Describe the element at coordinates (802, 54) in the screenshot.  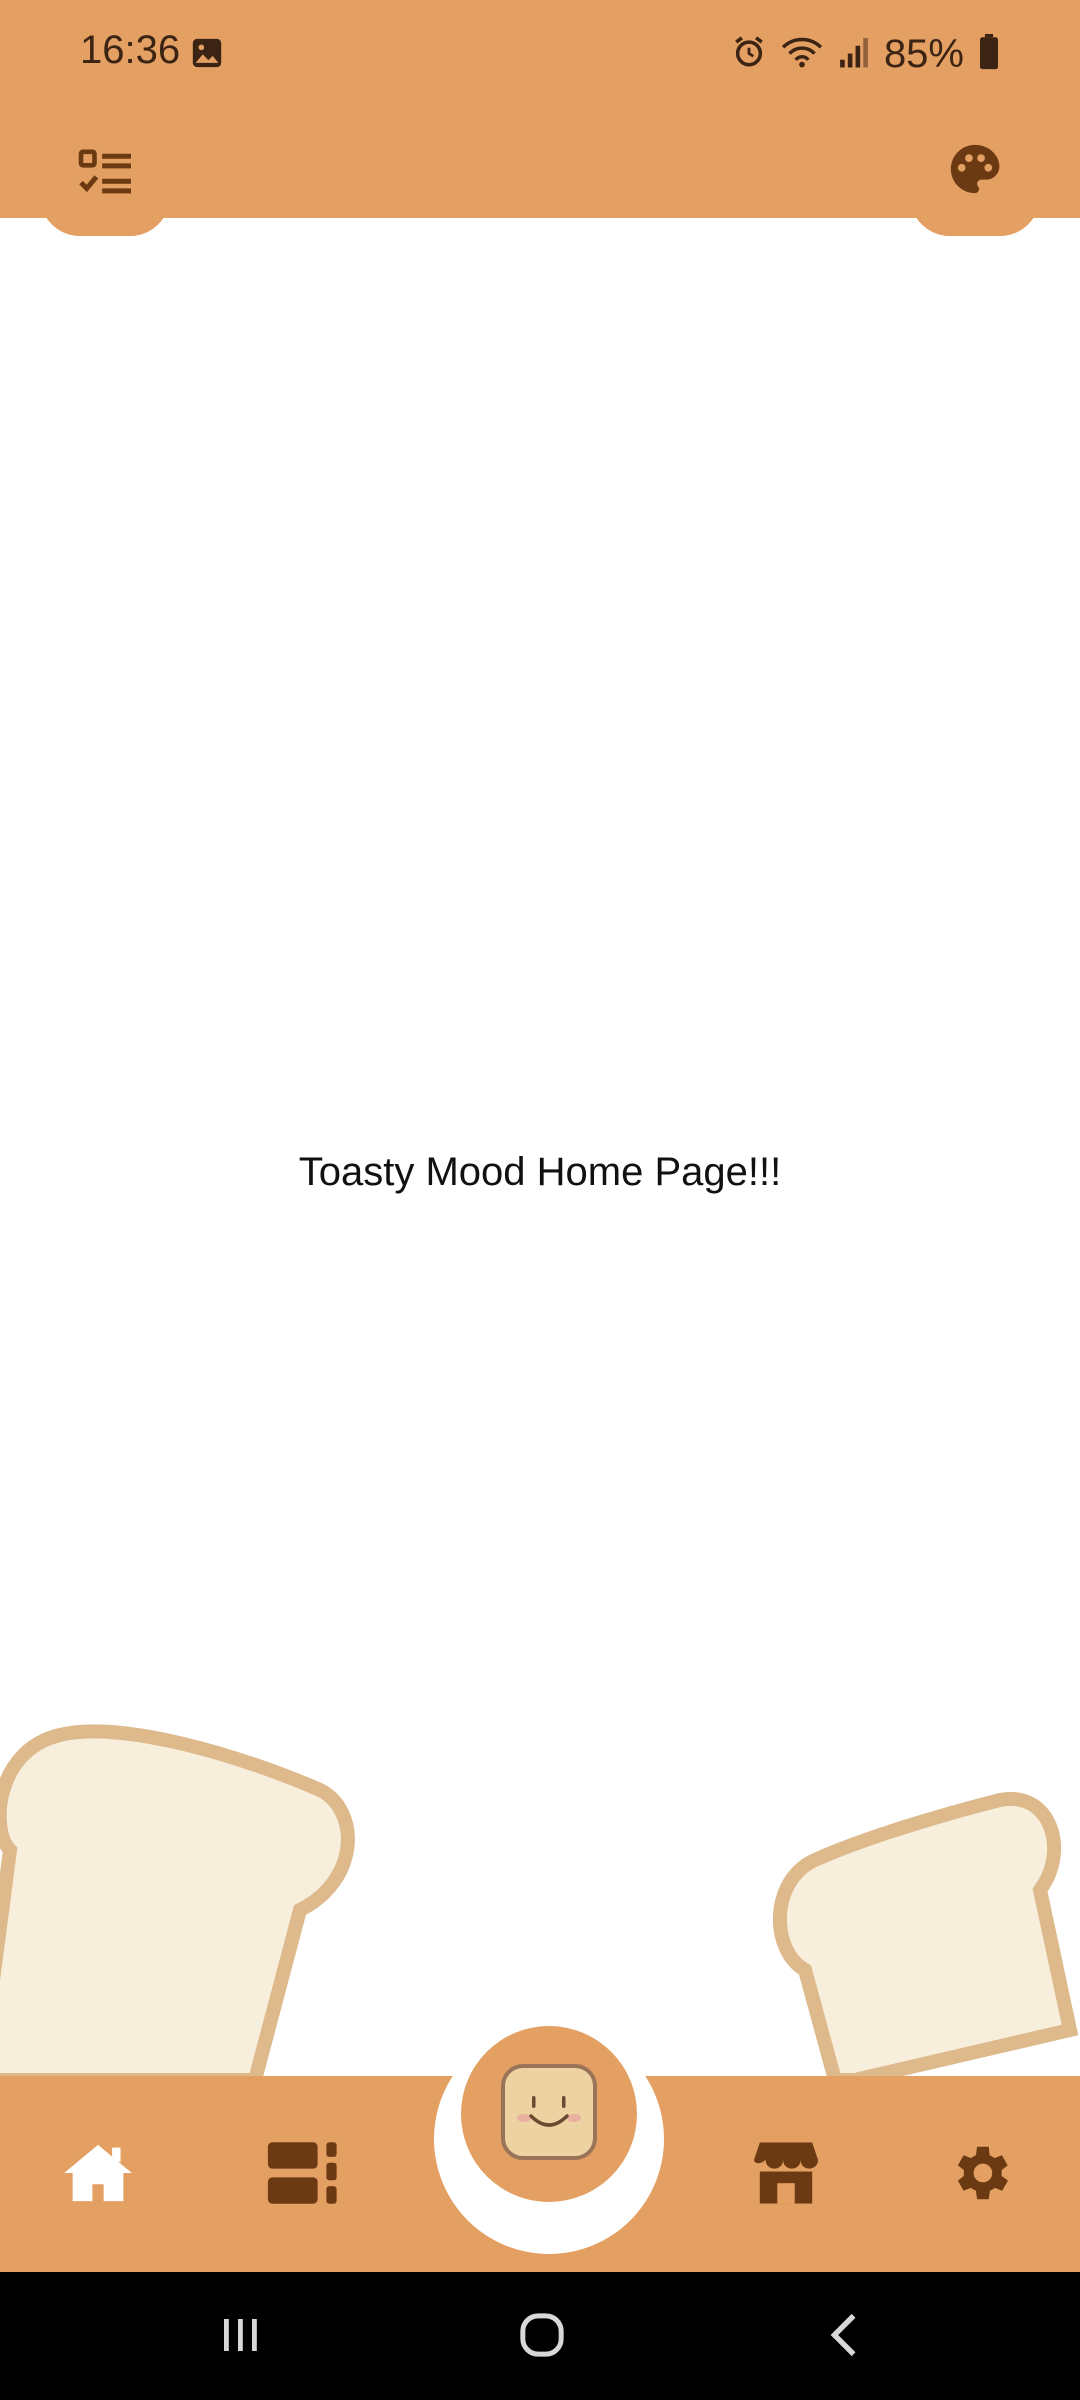
I see `wifi-icon` at that location.